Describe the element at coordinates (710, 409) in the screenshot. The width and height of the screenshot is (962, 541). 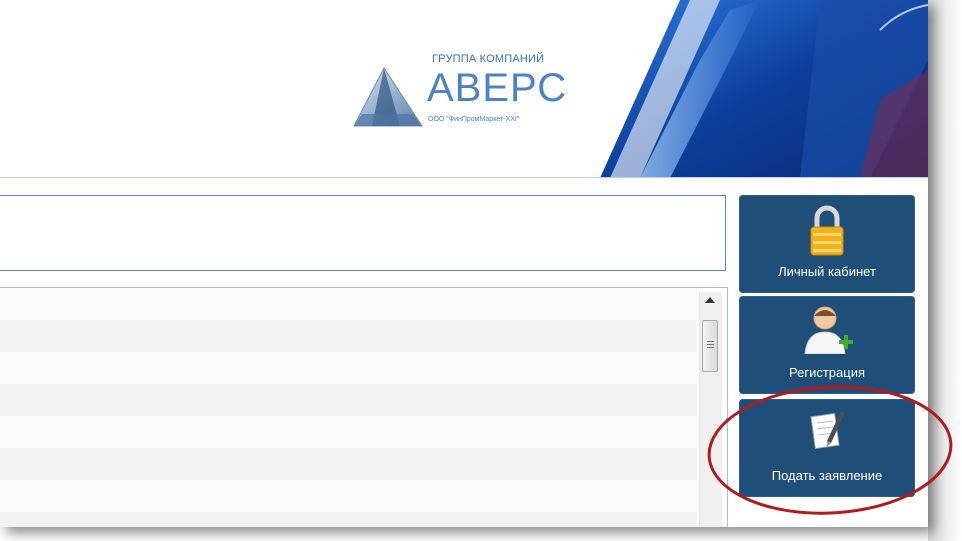
I see `list-scrollbar` at that location.